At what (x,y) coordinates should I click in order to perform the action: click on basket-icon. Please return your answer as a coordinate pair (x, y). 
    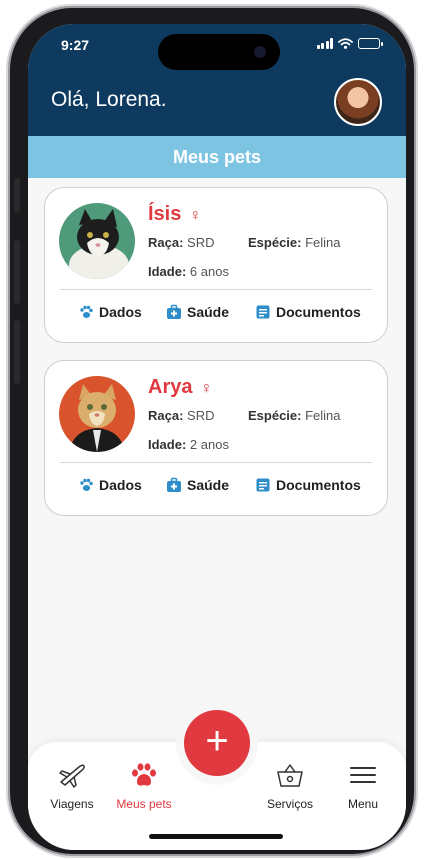
    Looking at the image, I should click on (290, 775).